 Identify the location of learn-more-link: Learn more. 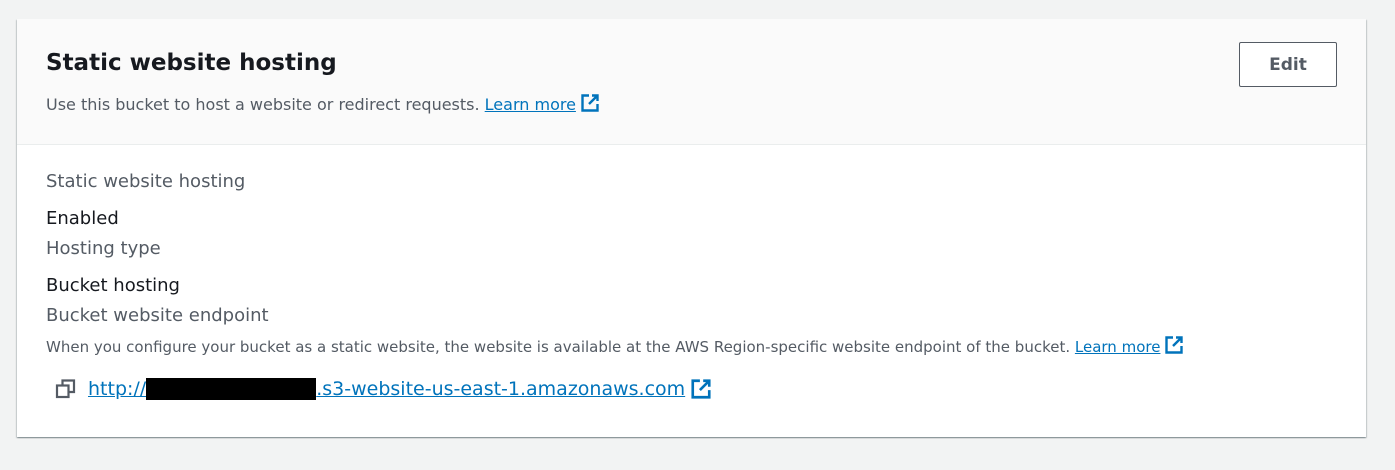
(530, 104).